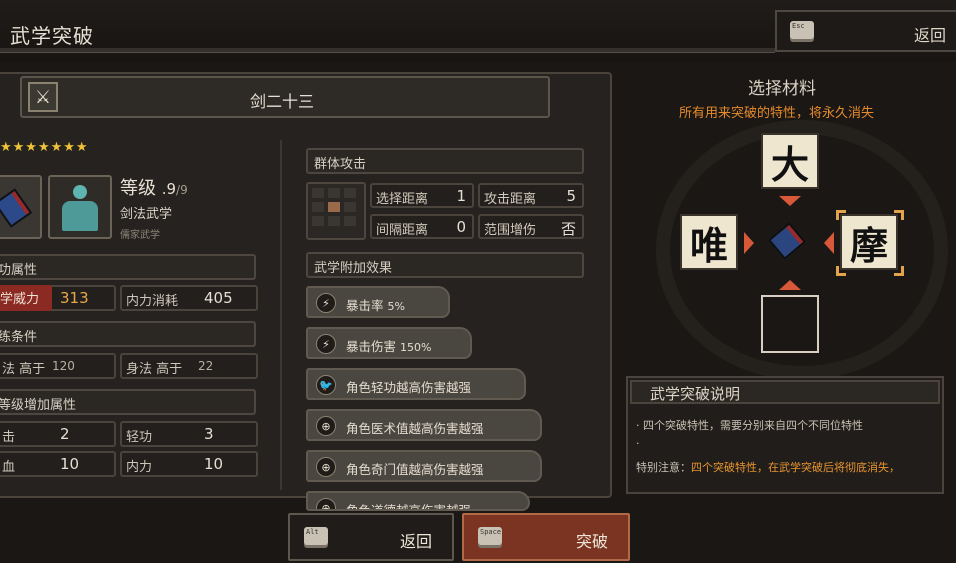  What do you see at coordinates (128, 334) in the screenshot?
I see `conditions-header: 练条件` at bounding box center [128, 334].